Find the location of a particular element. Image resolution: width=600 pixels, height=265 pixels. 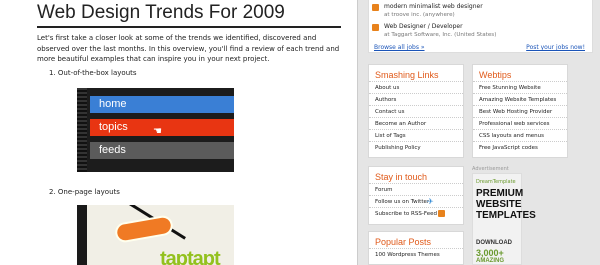

nav-example-topics: topics is located at coordinates (162, 127).